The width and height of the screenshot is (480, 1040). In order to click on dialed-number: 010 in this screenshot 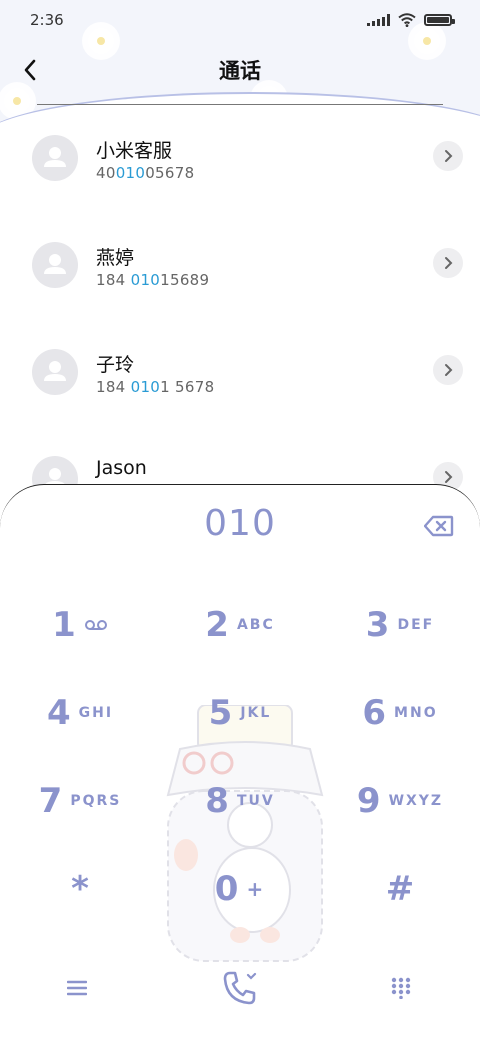, I will do `click(240, 523)`.